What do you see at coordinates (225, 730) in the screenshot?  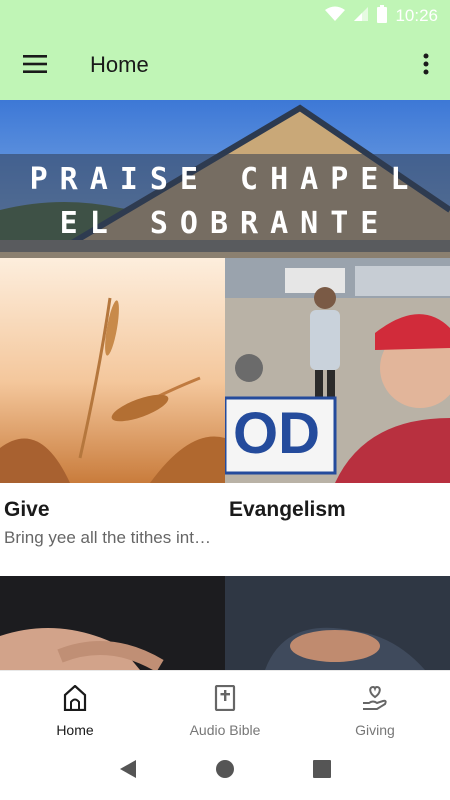 I see `nav-label: Audio Bible` at bounding box center [225, 730].